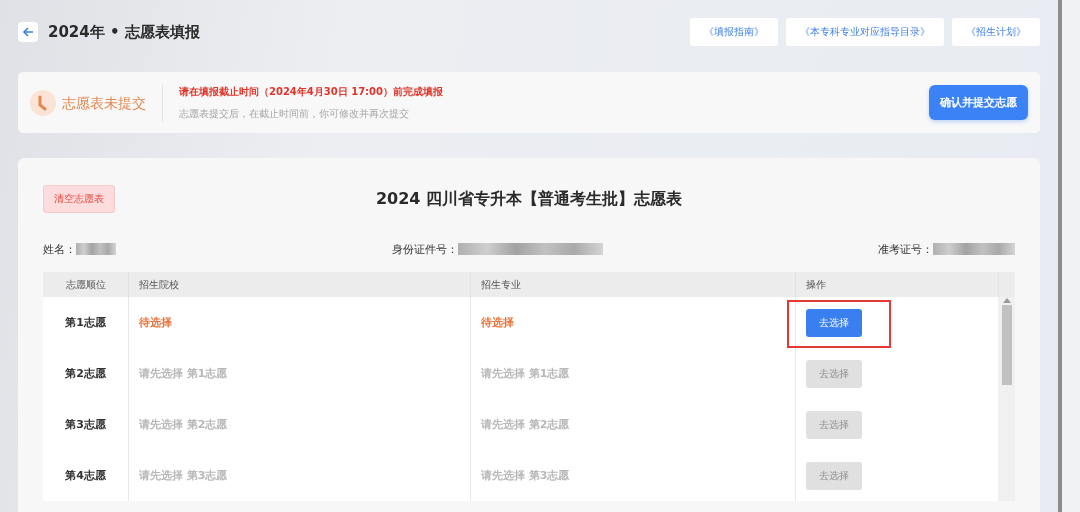  I want to click on table-cell: 第1志愿, so click(85, 322).